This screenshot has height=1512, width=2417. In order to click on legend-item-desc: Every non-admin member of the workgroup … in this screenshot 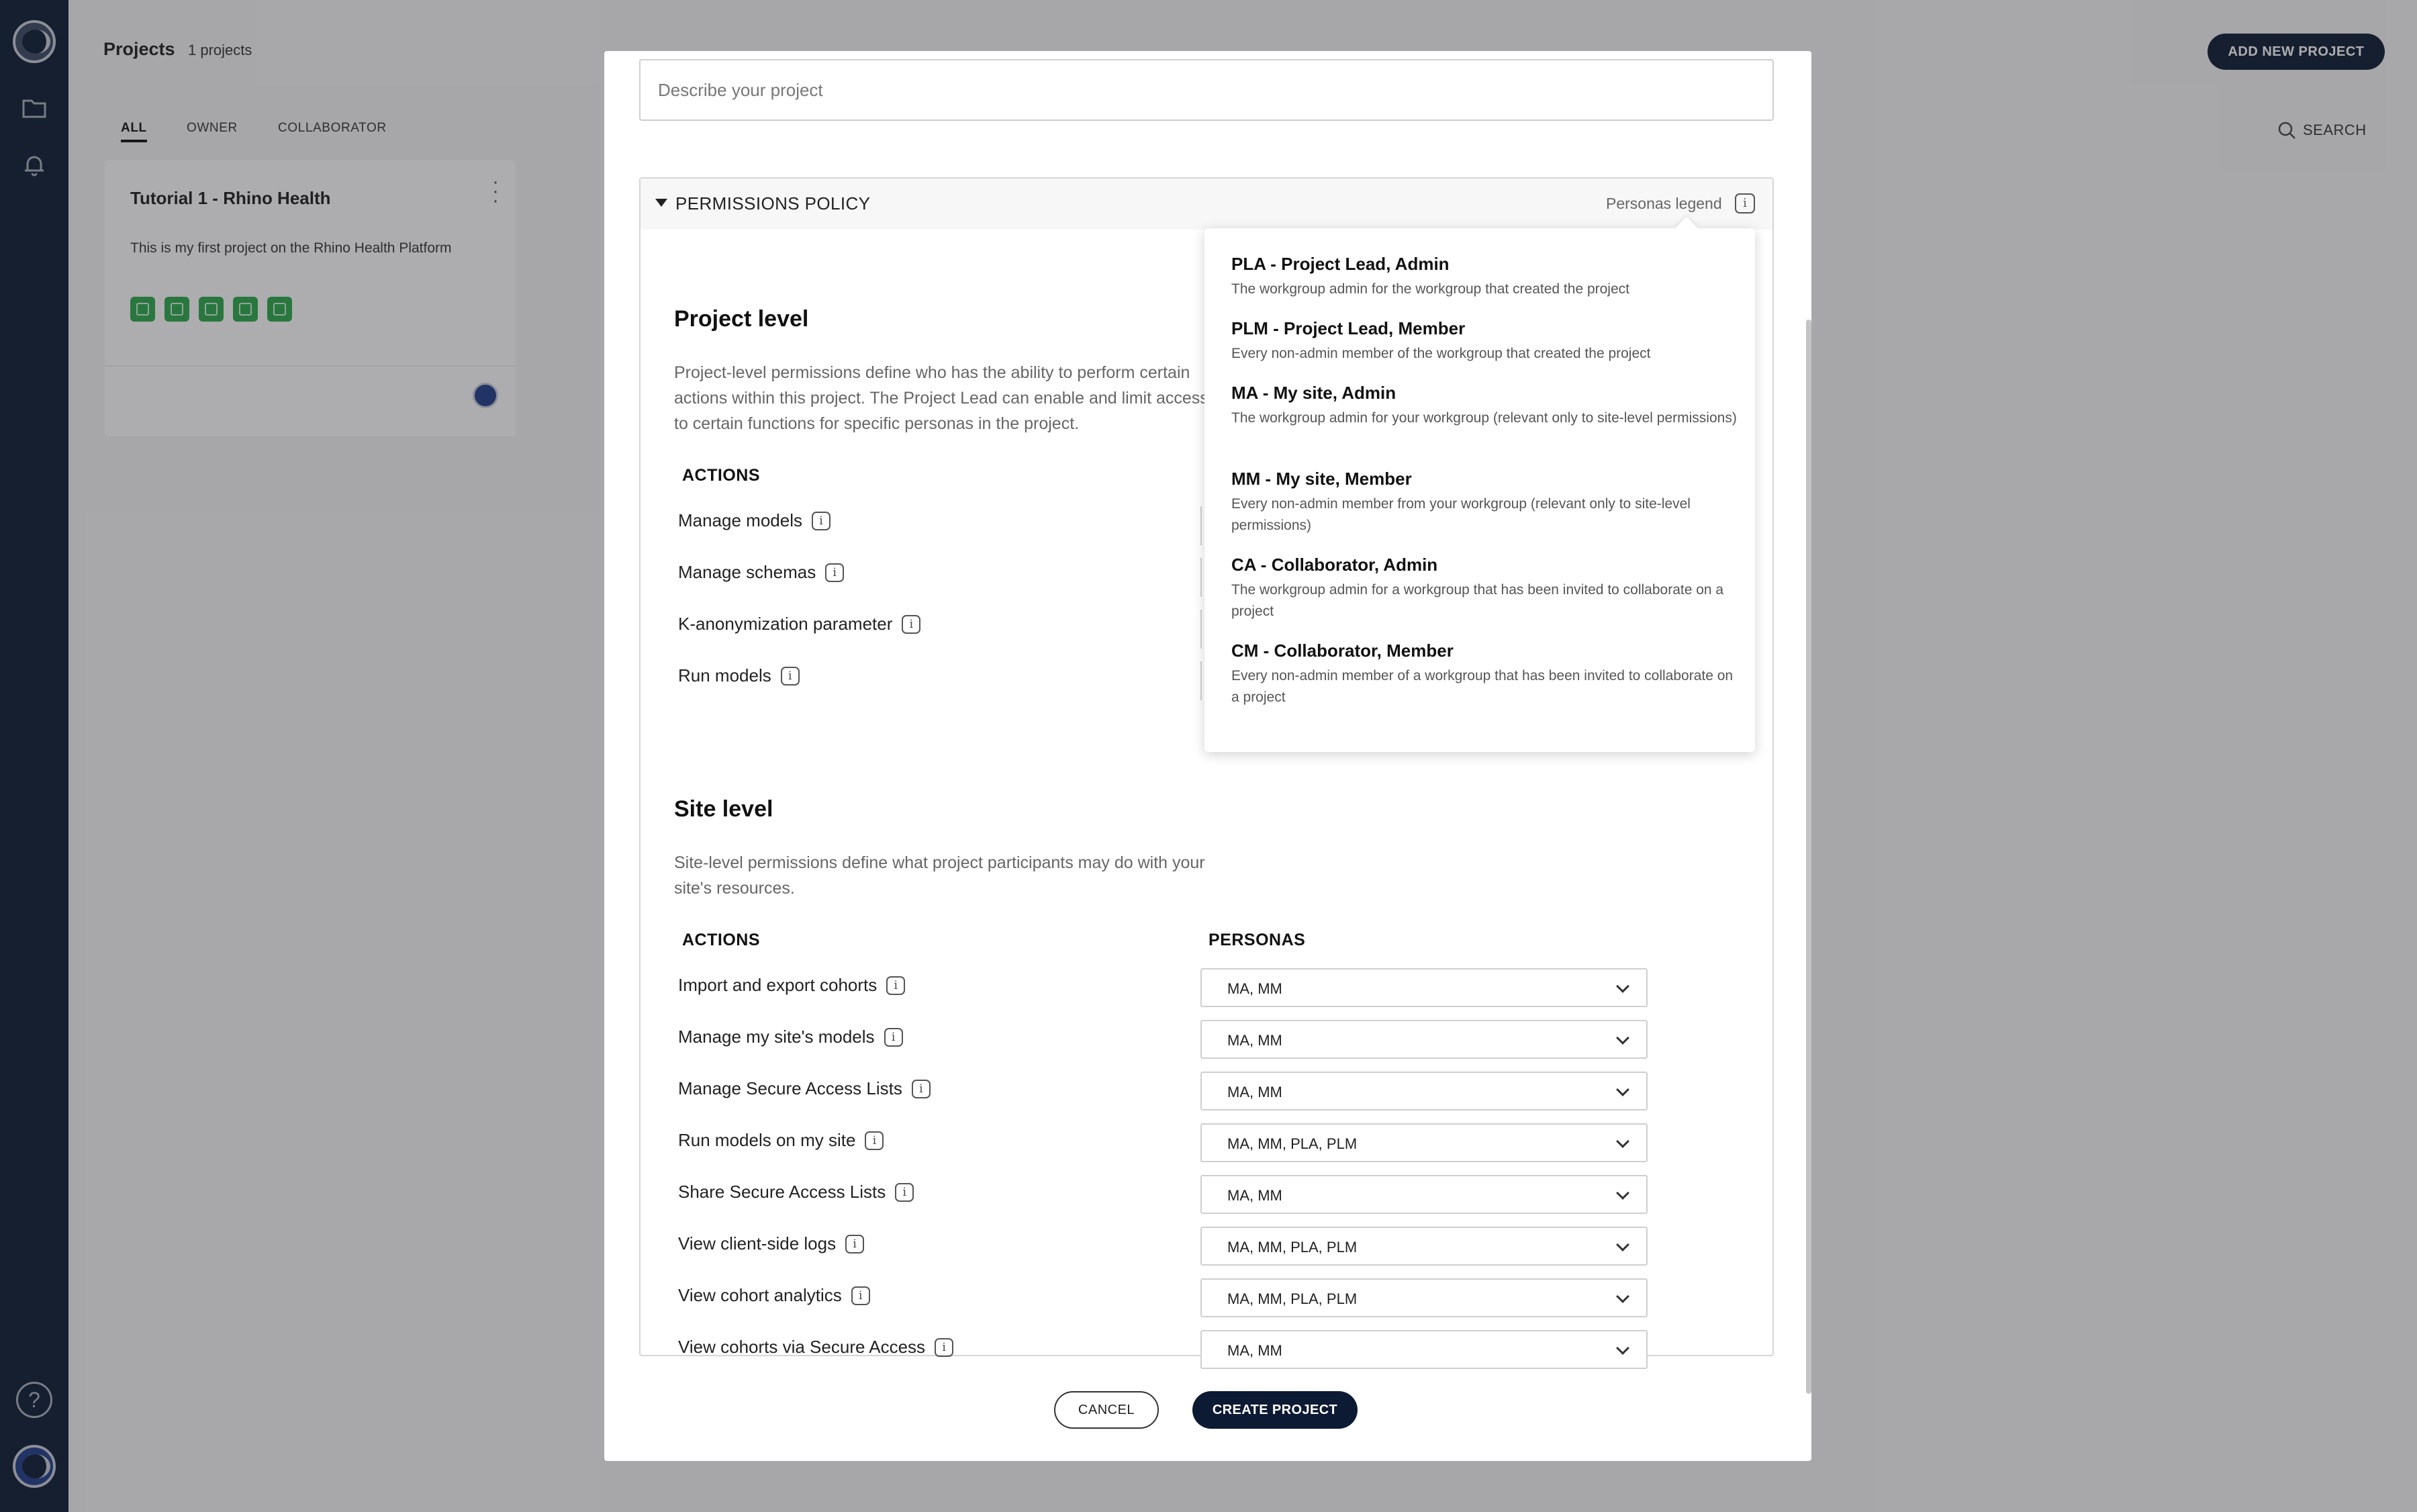, I will do `click(1441, 353)`.